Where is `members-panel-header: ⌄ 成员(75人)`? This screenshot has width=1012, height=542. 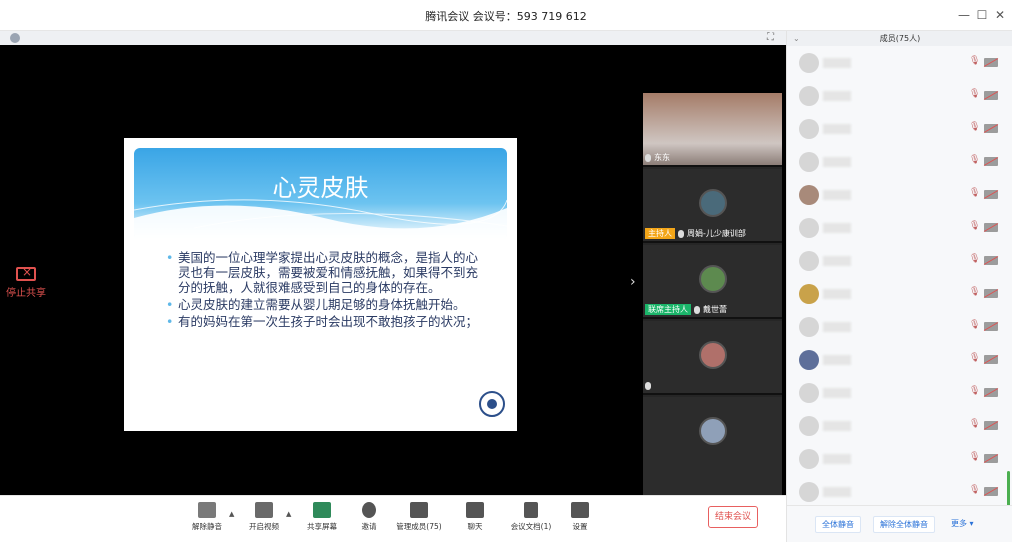
members-panel-header: ⌄ 成员(75人) is located at coordinates (899, 38).